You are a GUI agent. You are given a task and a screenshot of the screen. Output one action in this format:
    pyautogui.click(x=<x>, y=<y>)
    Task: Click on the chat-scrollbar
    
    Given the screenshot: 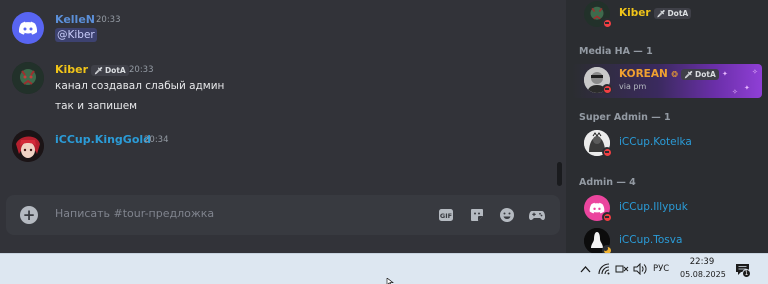 What is the action you would take?
    pyautogui.click(x=559, y=174)
    